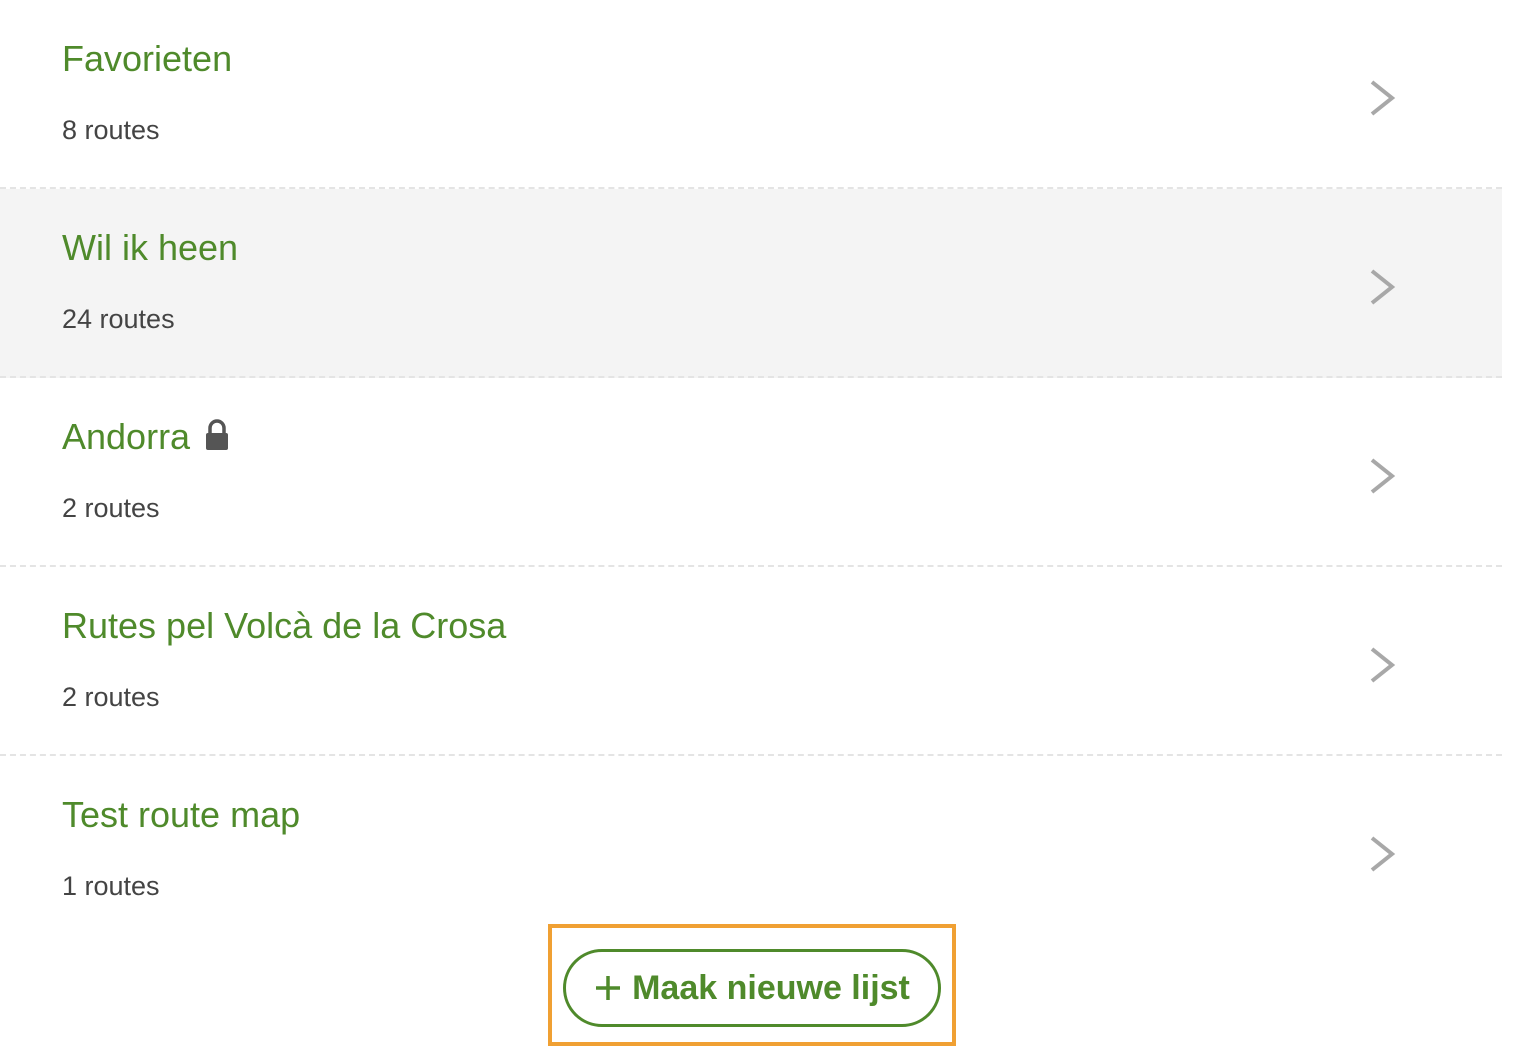 The image size is (1528, 1060). What do you see at coordinates (771, 987) in the screenshot?
I see `new-list-button-label: Maak nieuwe lijst` at bounding box center [771, 987].